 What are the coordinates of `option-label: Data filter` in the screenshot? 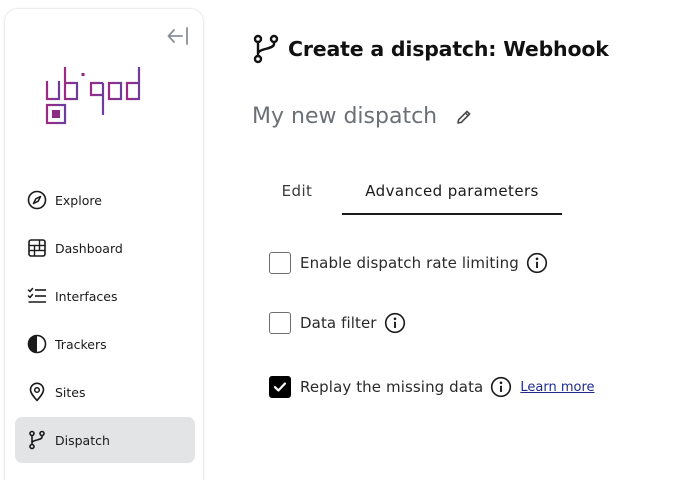 It's located at (338, 323).